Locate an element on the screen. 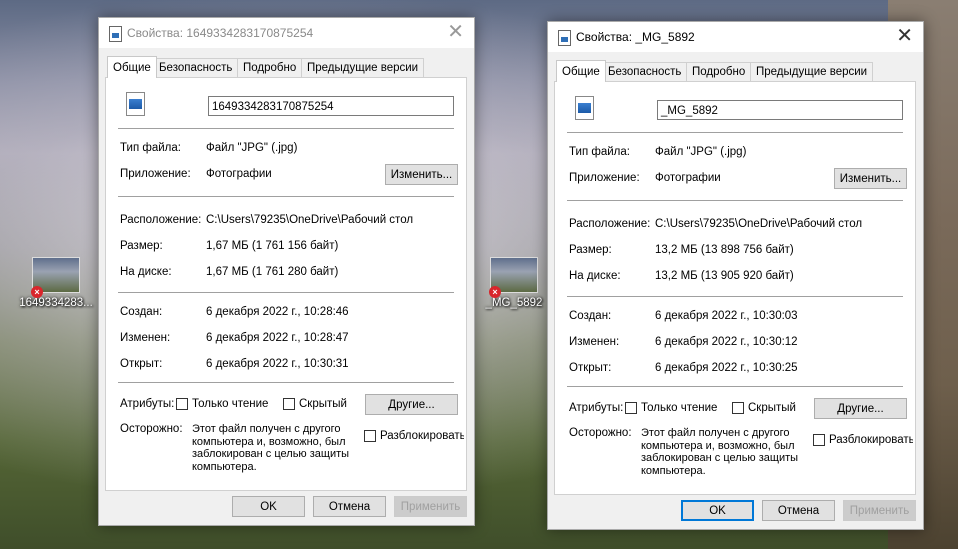 The width and height of the screenshot is (958, 549). window-title: Свойства: _MG_5892 is located at coordinates (635, 37).